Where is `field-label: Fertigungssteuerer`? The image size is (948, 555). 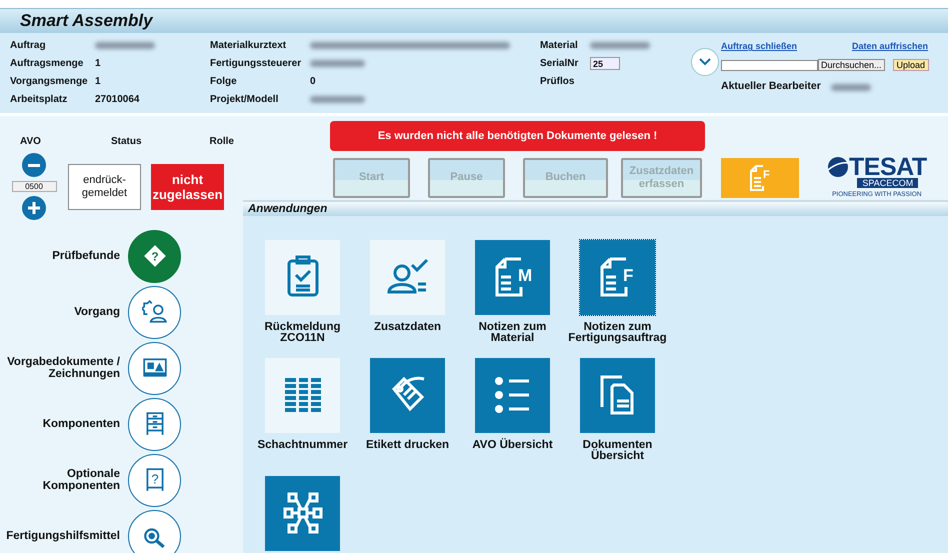
field-label: Fertigungssteuerer is located at coordinates (256, 63).